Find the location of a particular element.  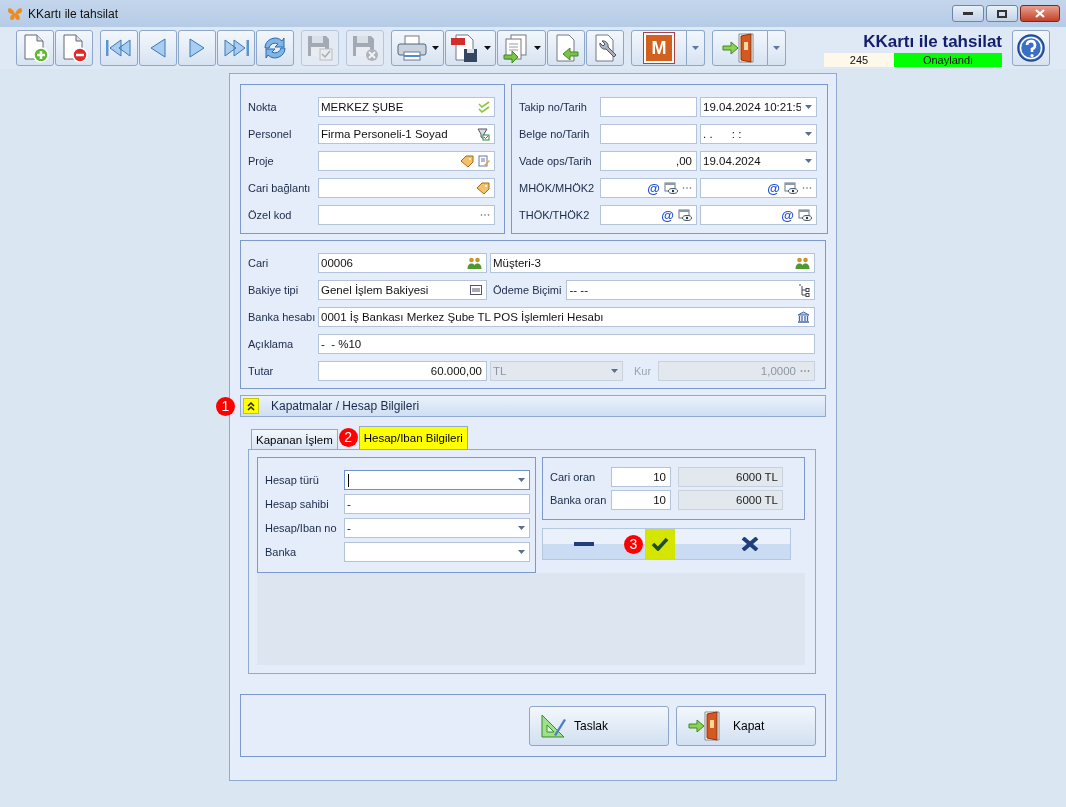

field-label: THÖK/THÖK2 is located at coordinates (555, 215).